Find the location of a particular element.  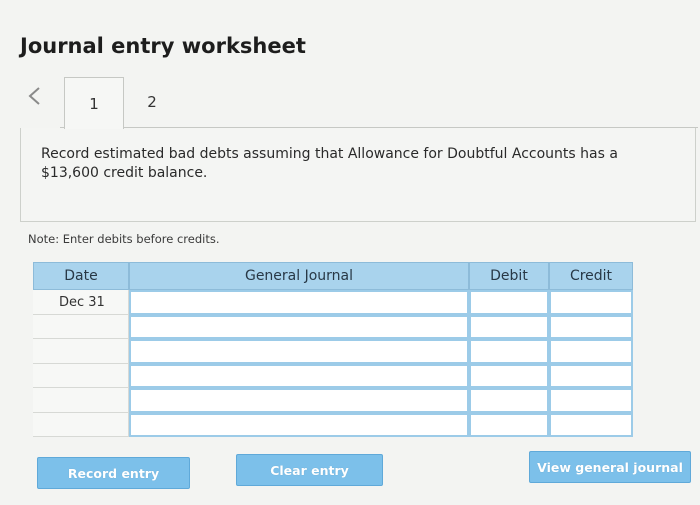

general-journal-column-header: General Journal is located at coordinates (299, 276).